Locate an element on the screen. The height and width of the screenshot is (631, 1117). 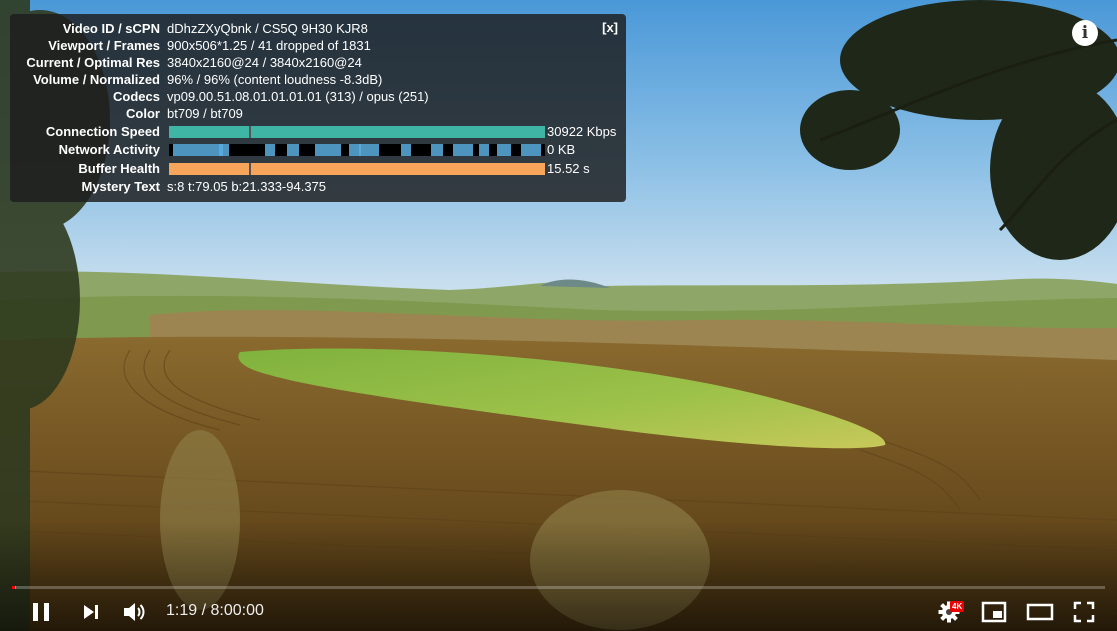
stats-value: 30922 Kbps is located at coordinates (582, 131).